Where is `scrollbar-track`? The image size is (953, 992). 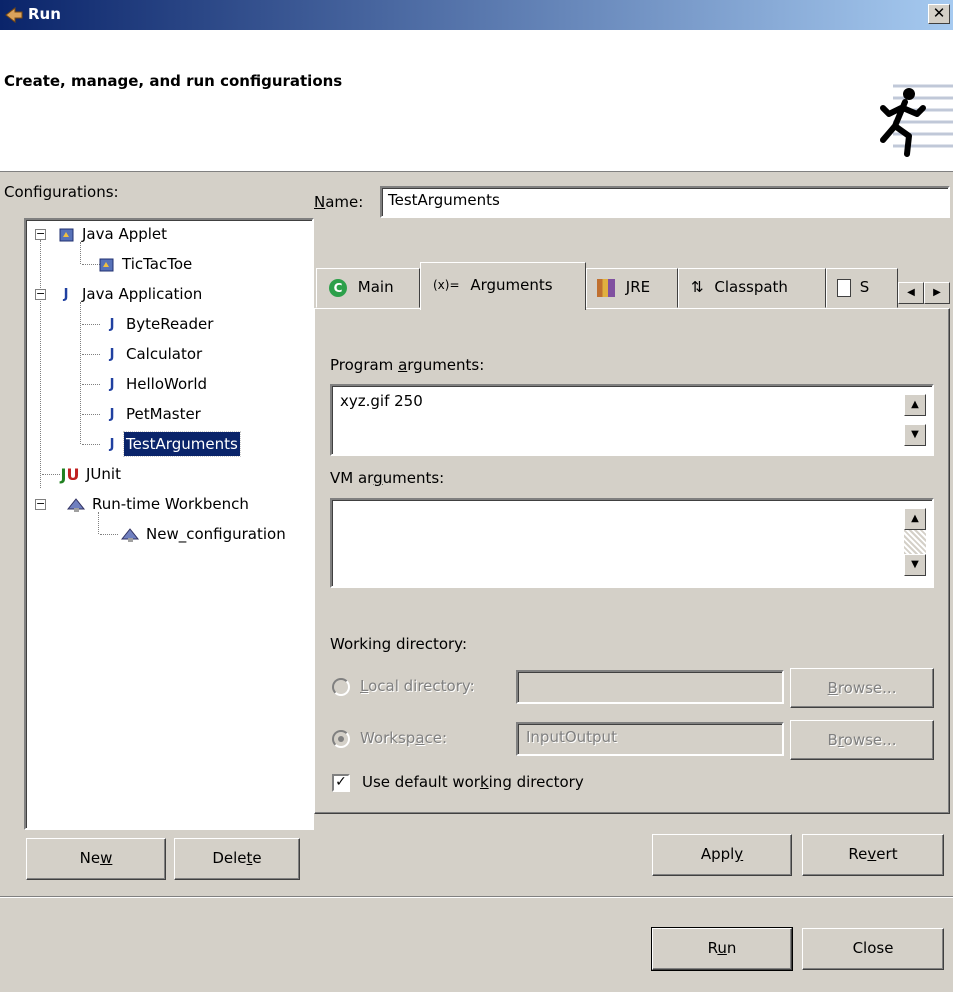 scrollbar-track is located at coordinates (915, 542).